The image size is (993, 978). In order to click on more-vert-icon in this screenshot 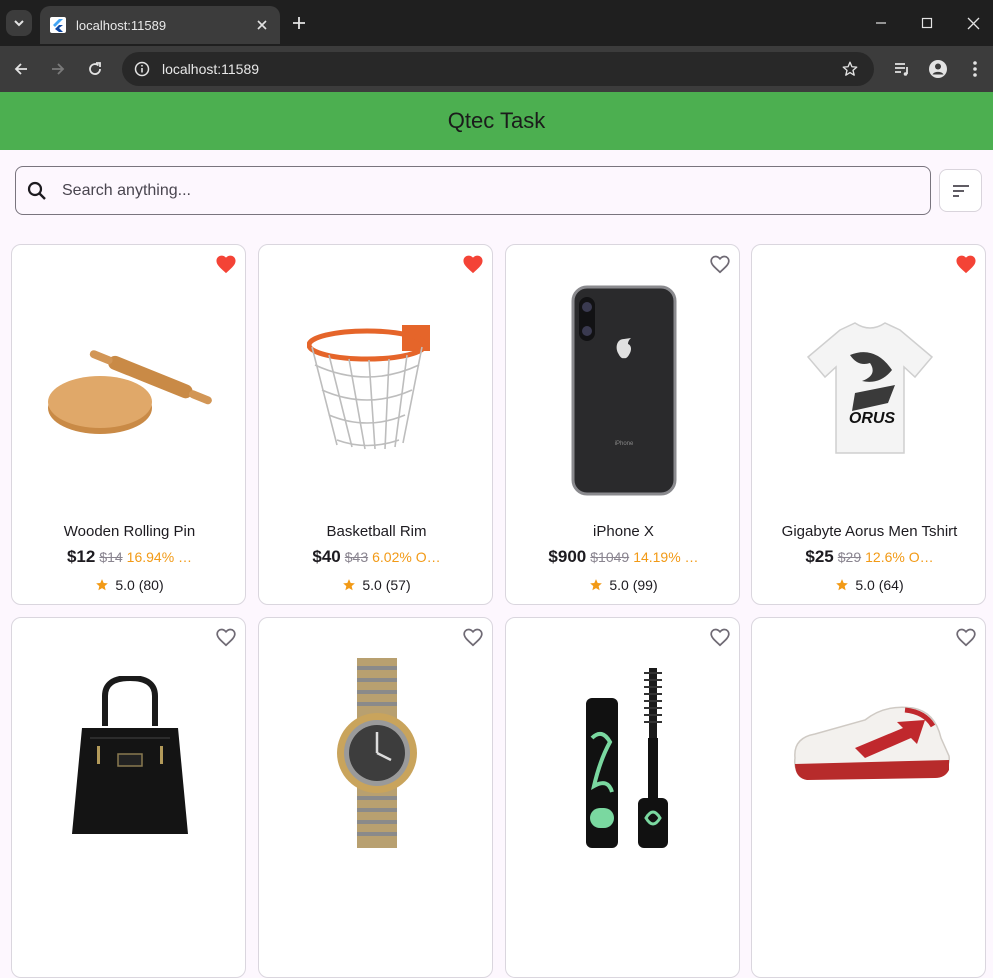, I will do `click(975, 69)`.